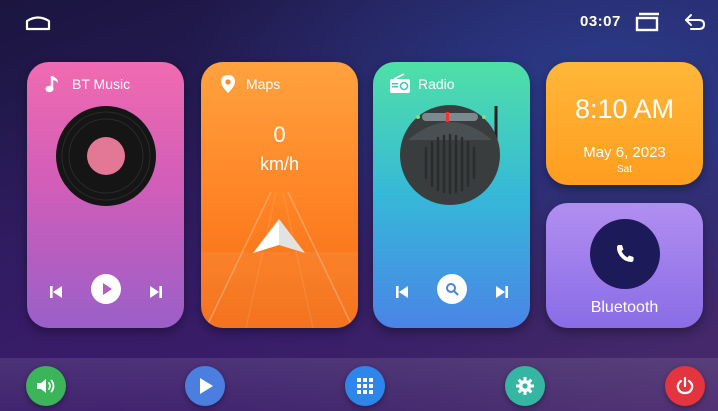 The width and height of the screenshot is (718, 411). I want to click on power-button, so click(685, 386).